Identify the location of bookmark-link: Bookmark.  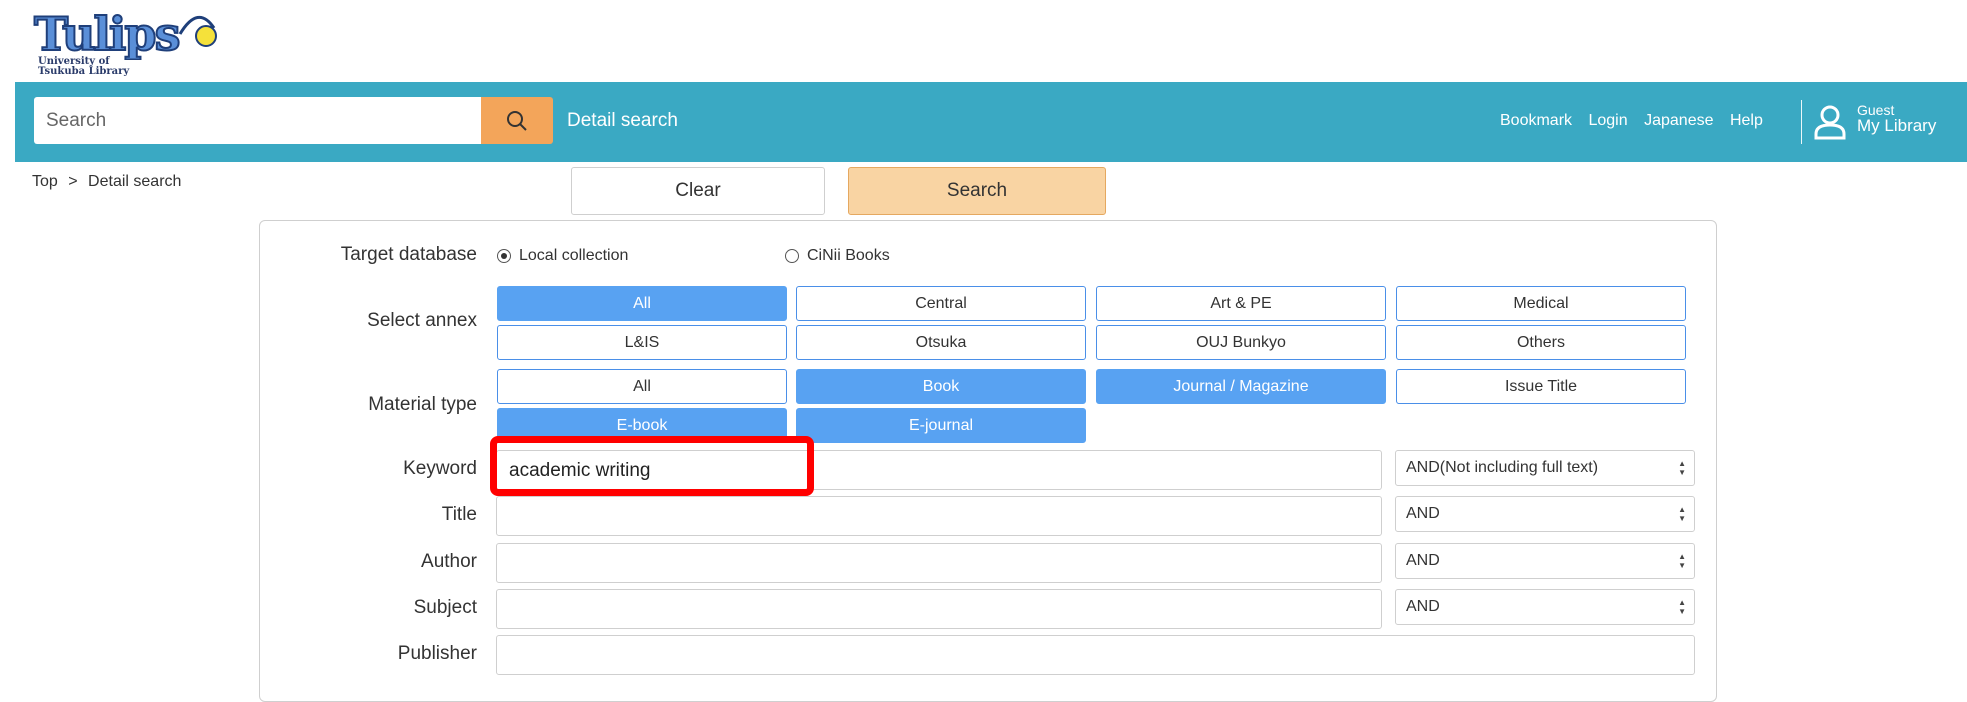
(1536, 120).